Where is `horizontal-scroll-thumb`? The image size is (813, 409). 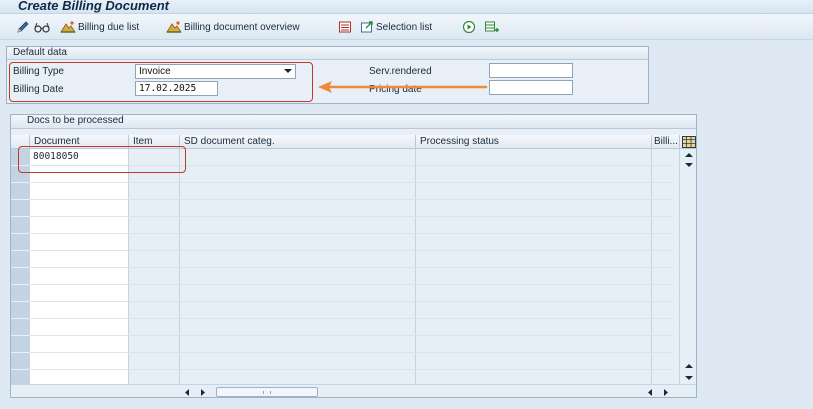
horizontal-scroll-thumb is located at coordinates (267, 392).